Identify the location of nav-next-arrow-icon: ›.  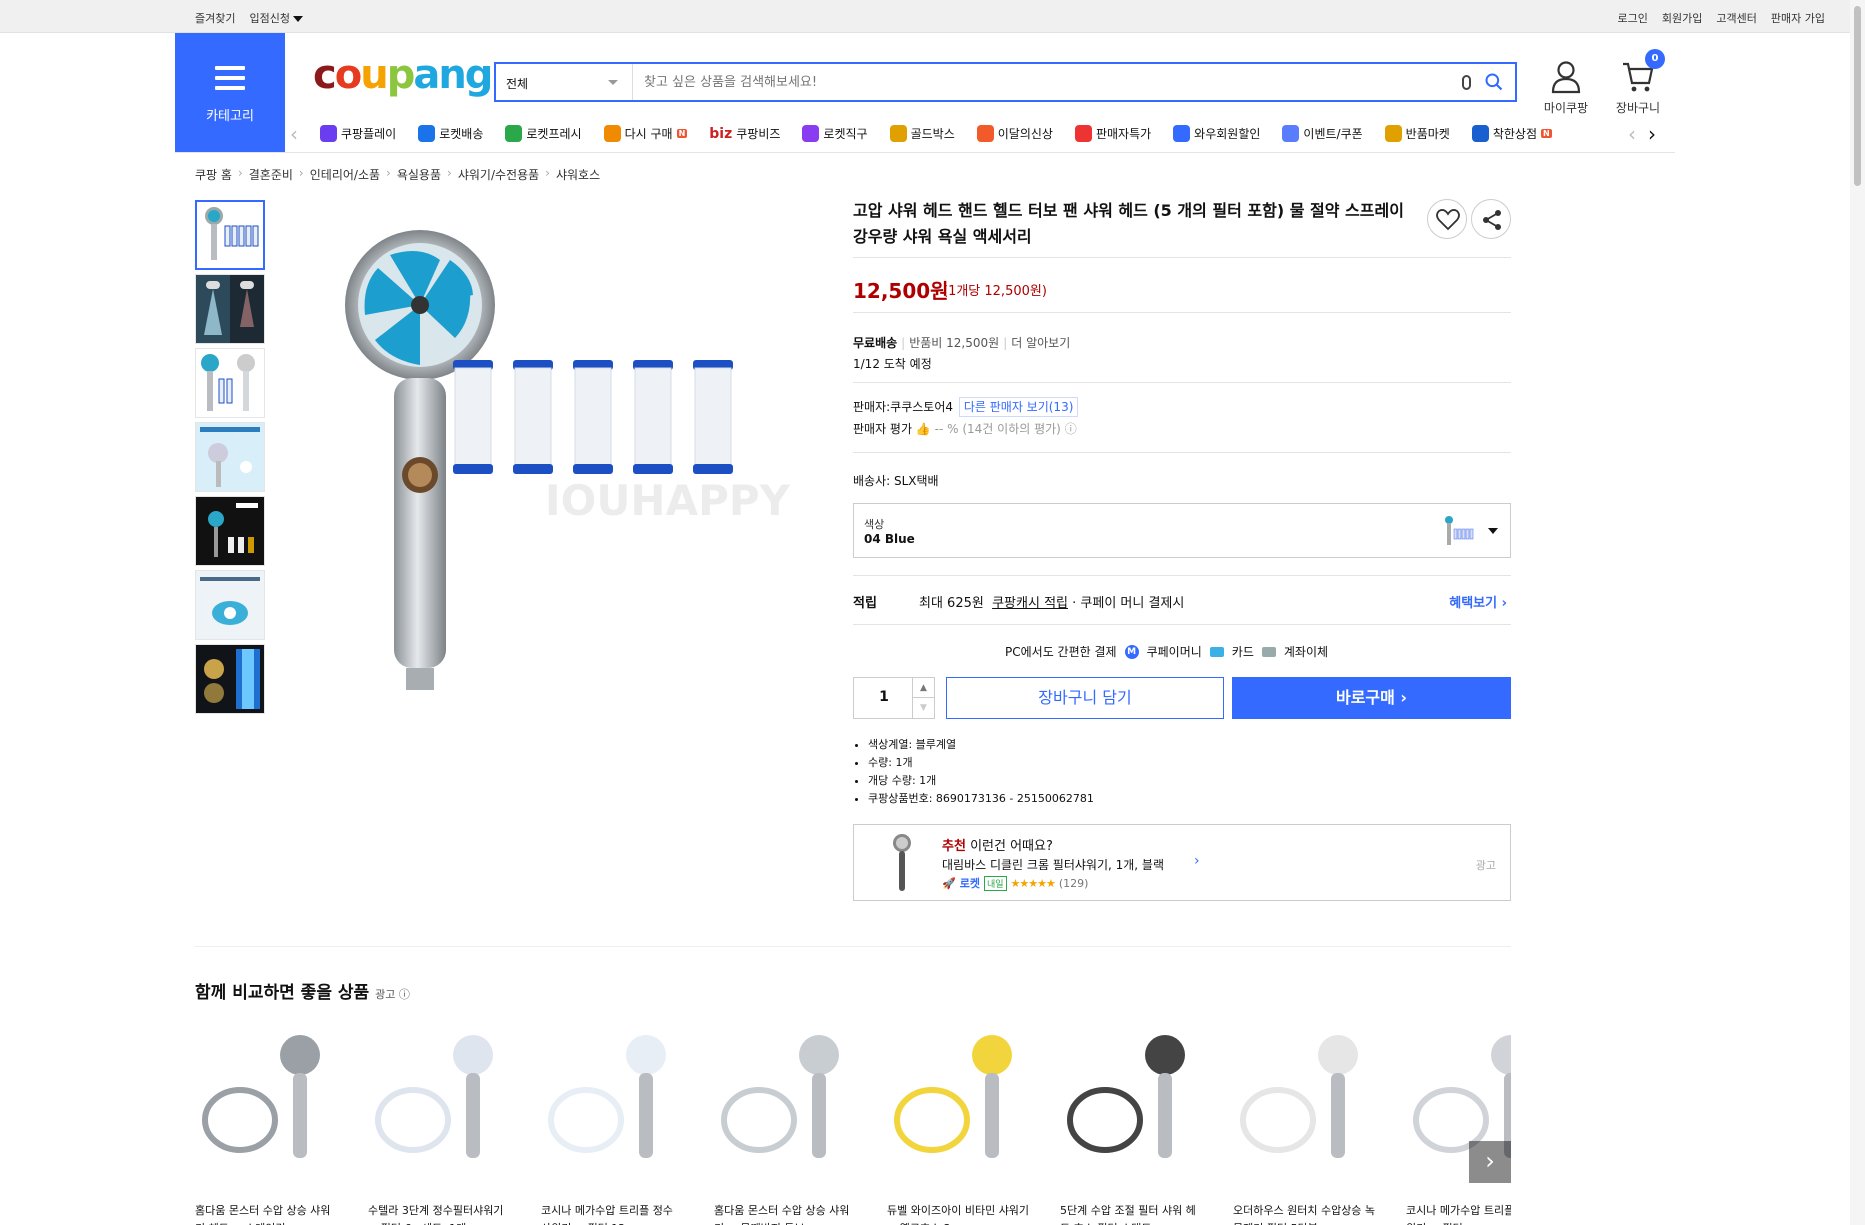
(1652, 134).